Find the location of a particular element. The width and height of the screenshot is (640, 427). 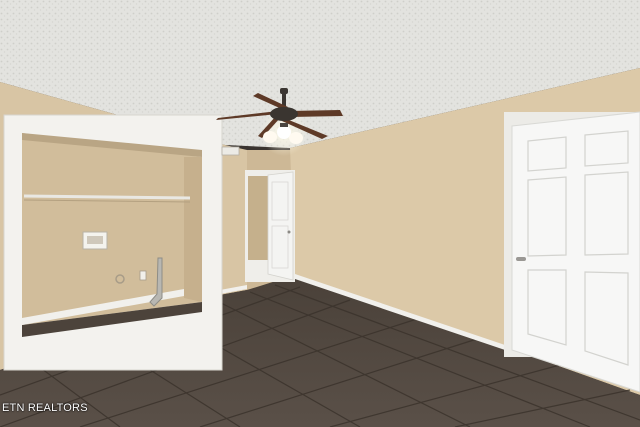

right-door is located at coordinates (575, 252).